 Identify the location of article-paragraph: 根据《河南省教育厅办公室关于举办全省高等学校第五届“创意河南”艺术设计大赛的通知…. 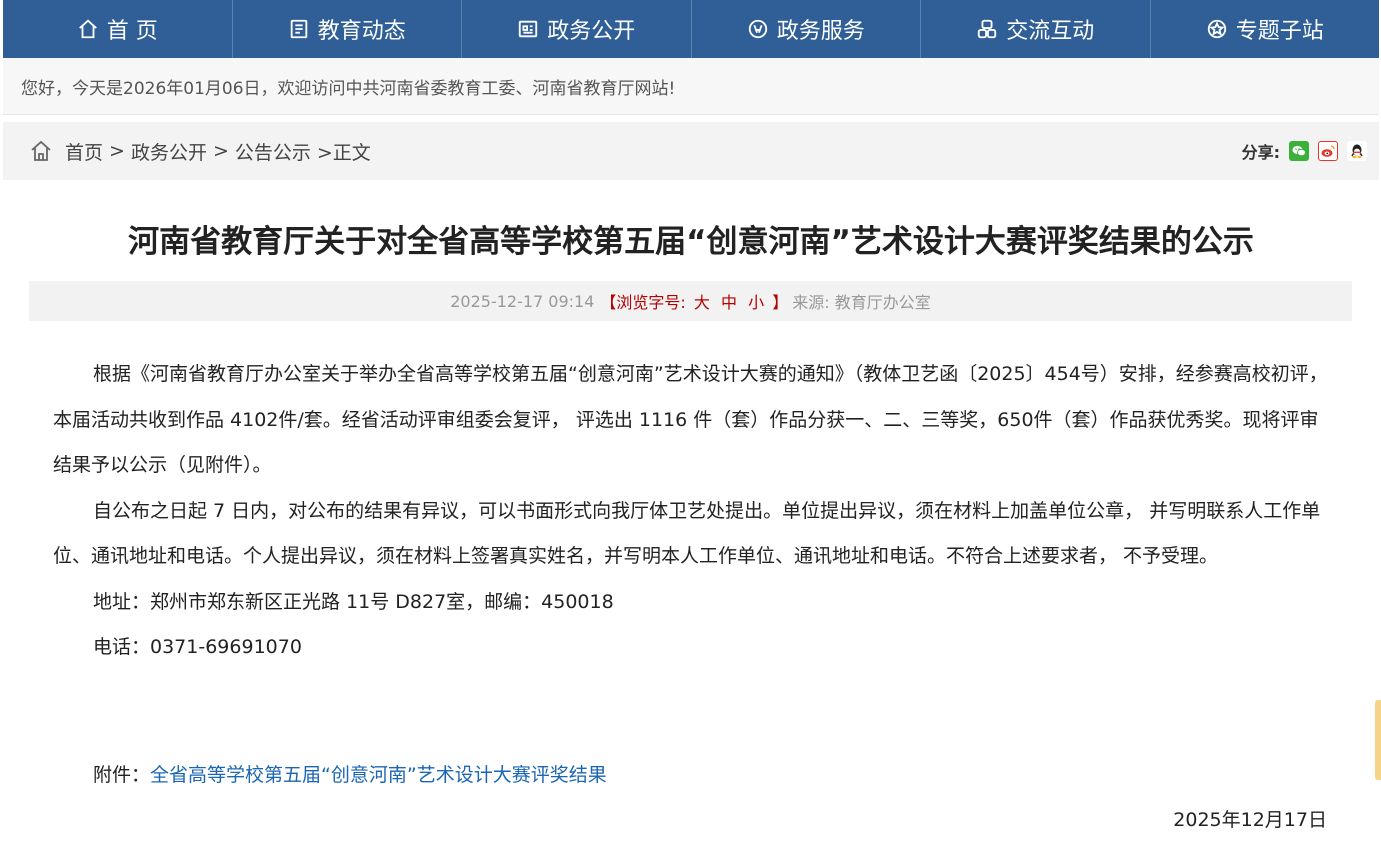
(690, 419).